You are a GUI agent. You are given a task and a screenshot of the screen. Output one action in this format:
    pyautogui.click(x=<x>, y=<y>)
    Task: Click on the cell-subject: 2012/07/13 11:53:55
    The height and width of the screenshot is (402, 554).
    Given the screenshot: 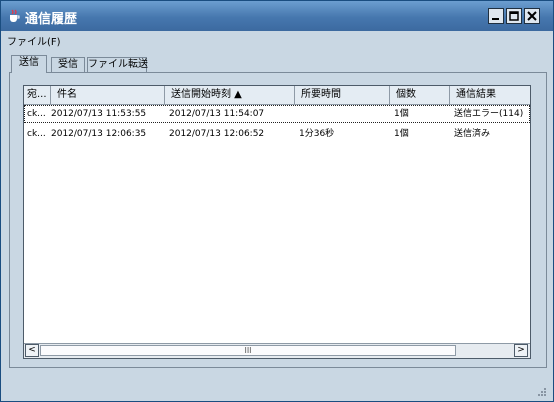 What is the action you would take?
    pyautogui.click(x=99, y=114)
    